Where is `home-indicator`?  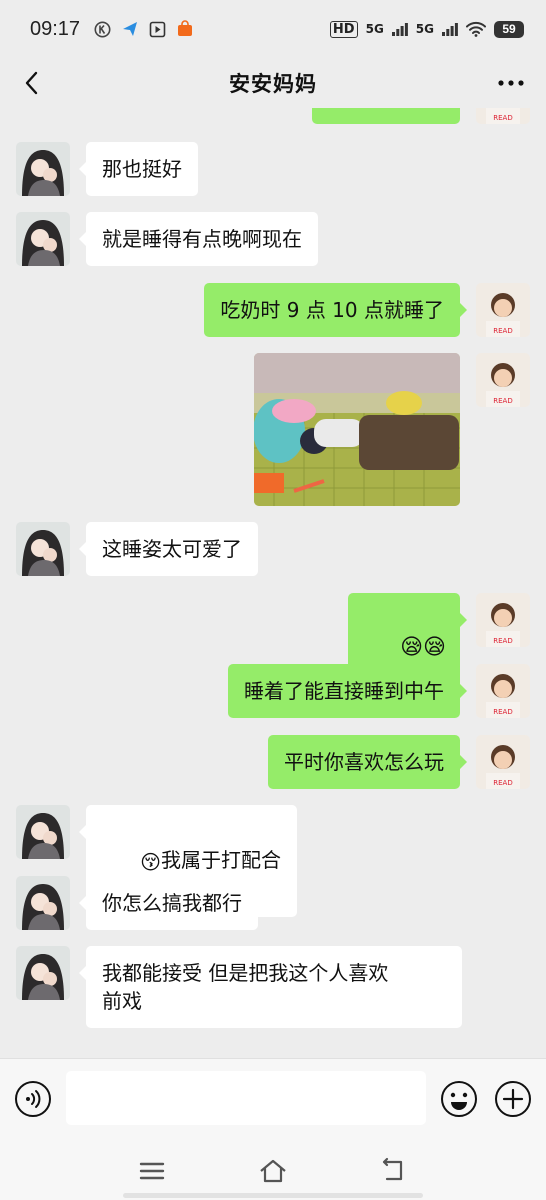
home-indicator is located at coordinates (273, 1195).